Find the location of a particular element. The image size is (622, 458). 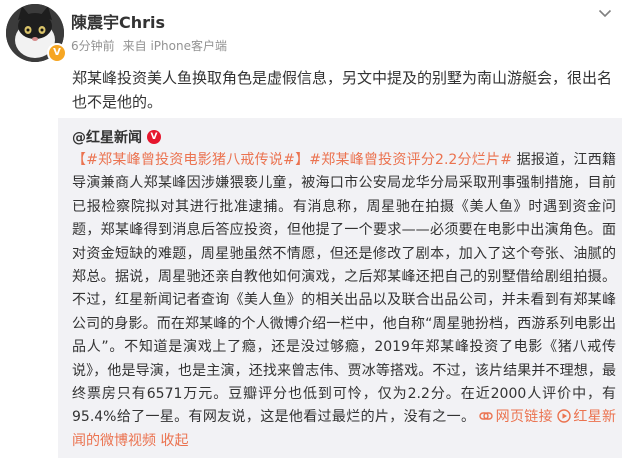

collapse-link: 收起 is located at coordinates (174, 441).